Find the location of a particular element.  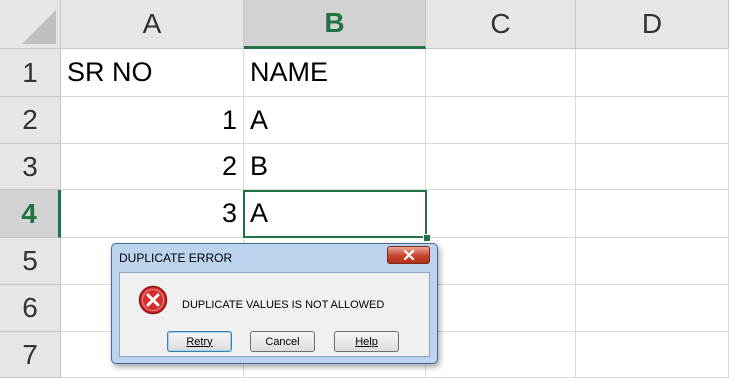

column-header-b: B is located at coordinates (335, 24).